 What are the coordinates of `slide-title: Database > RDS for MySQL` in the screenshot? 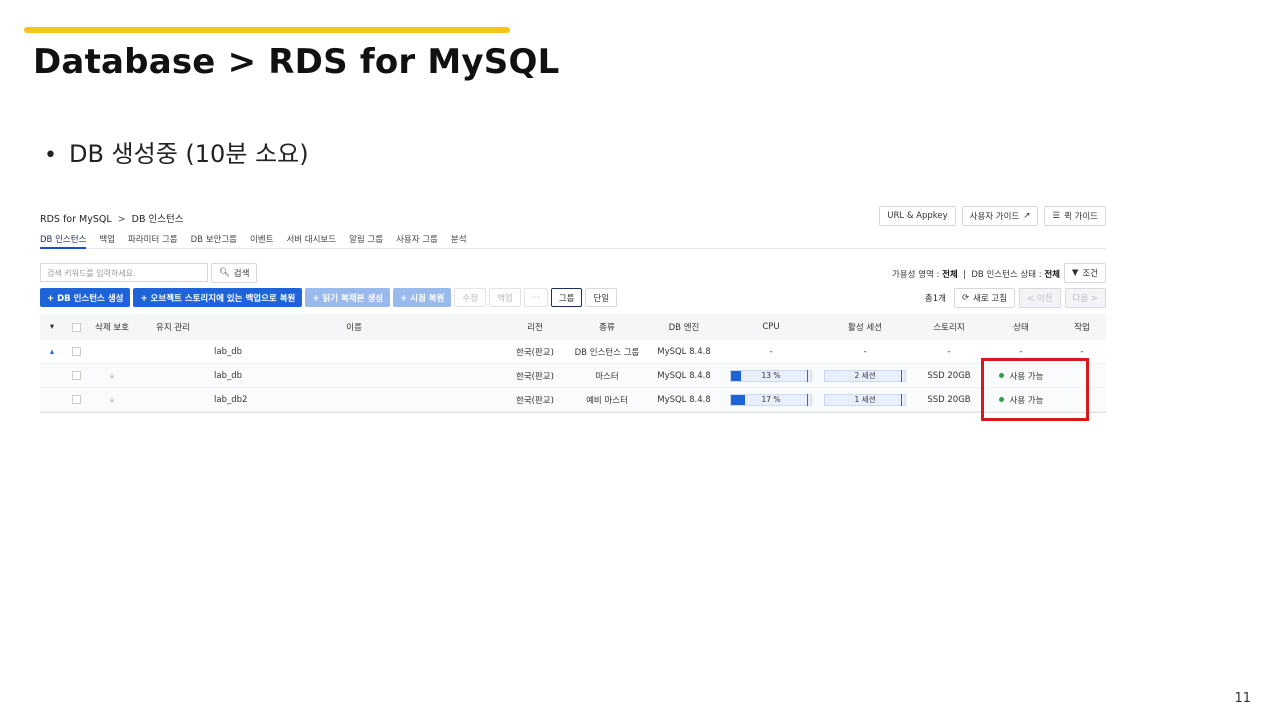 It's located at (296, 62).